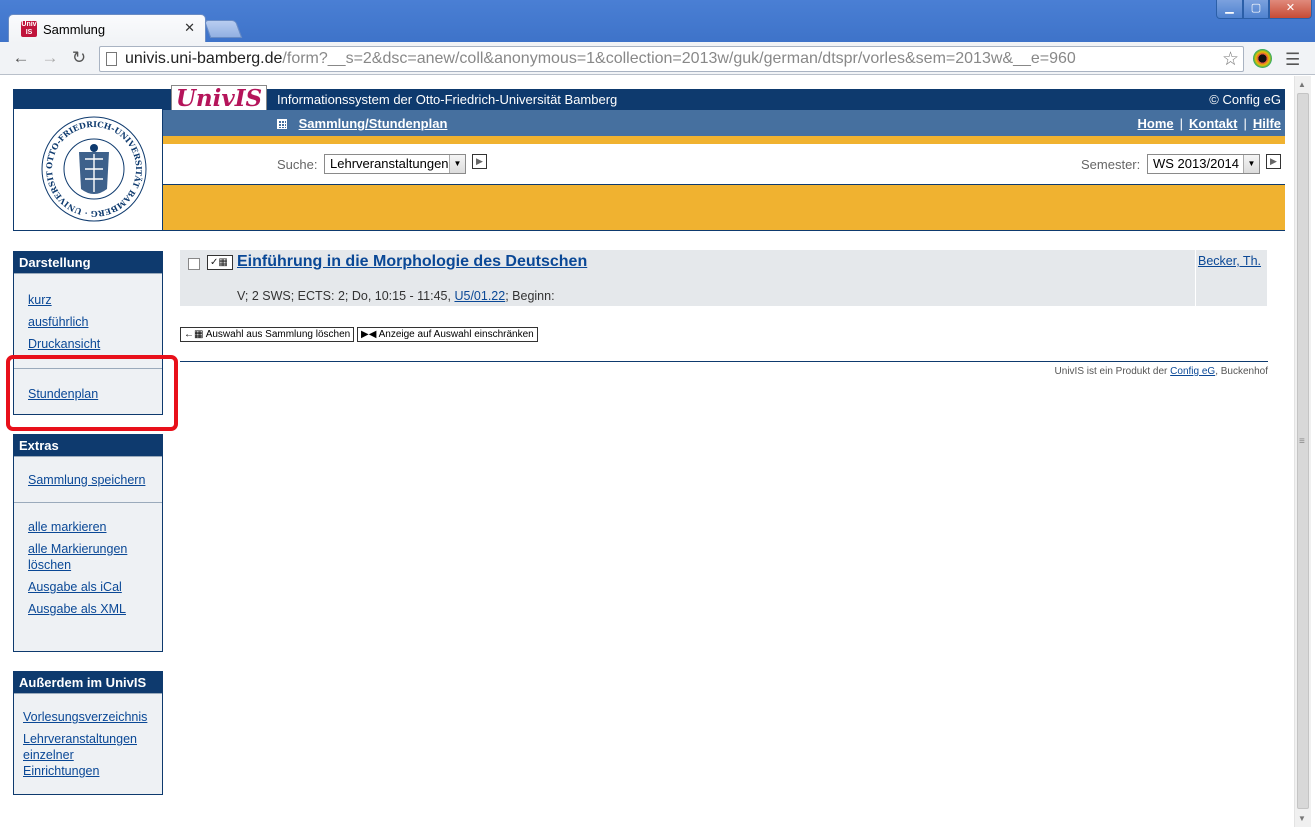  I want to click on highlight-box, so click(92, 393).